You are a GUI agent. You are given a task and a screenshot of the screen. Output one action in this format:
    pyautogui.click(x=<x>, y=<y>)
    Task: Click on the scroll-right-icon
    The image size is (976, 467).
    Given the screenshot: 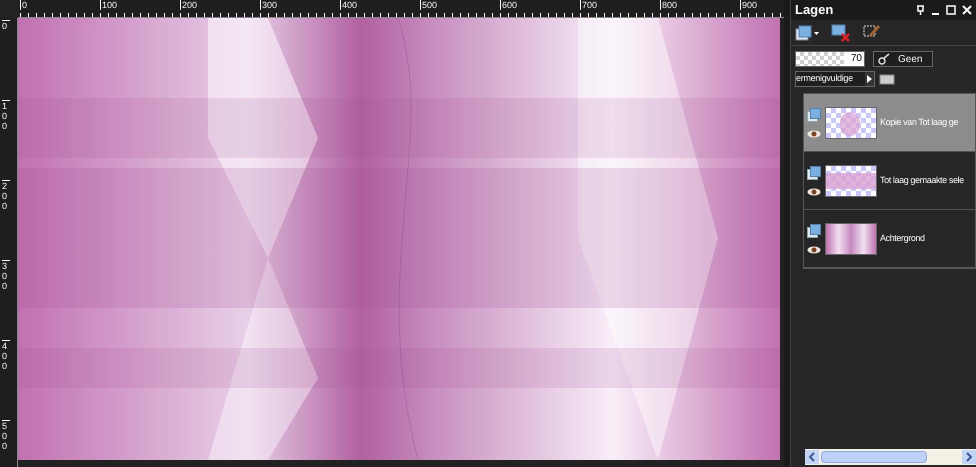 What is the action you would take?
    pyautogui.click(x=969, y=457)
    